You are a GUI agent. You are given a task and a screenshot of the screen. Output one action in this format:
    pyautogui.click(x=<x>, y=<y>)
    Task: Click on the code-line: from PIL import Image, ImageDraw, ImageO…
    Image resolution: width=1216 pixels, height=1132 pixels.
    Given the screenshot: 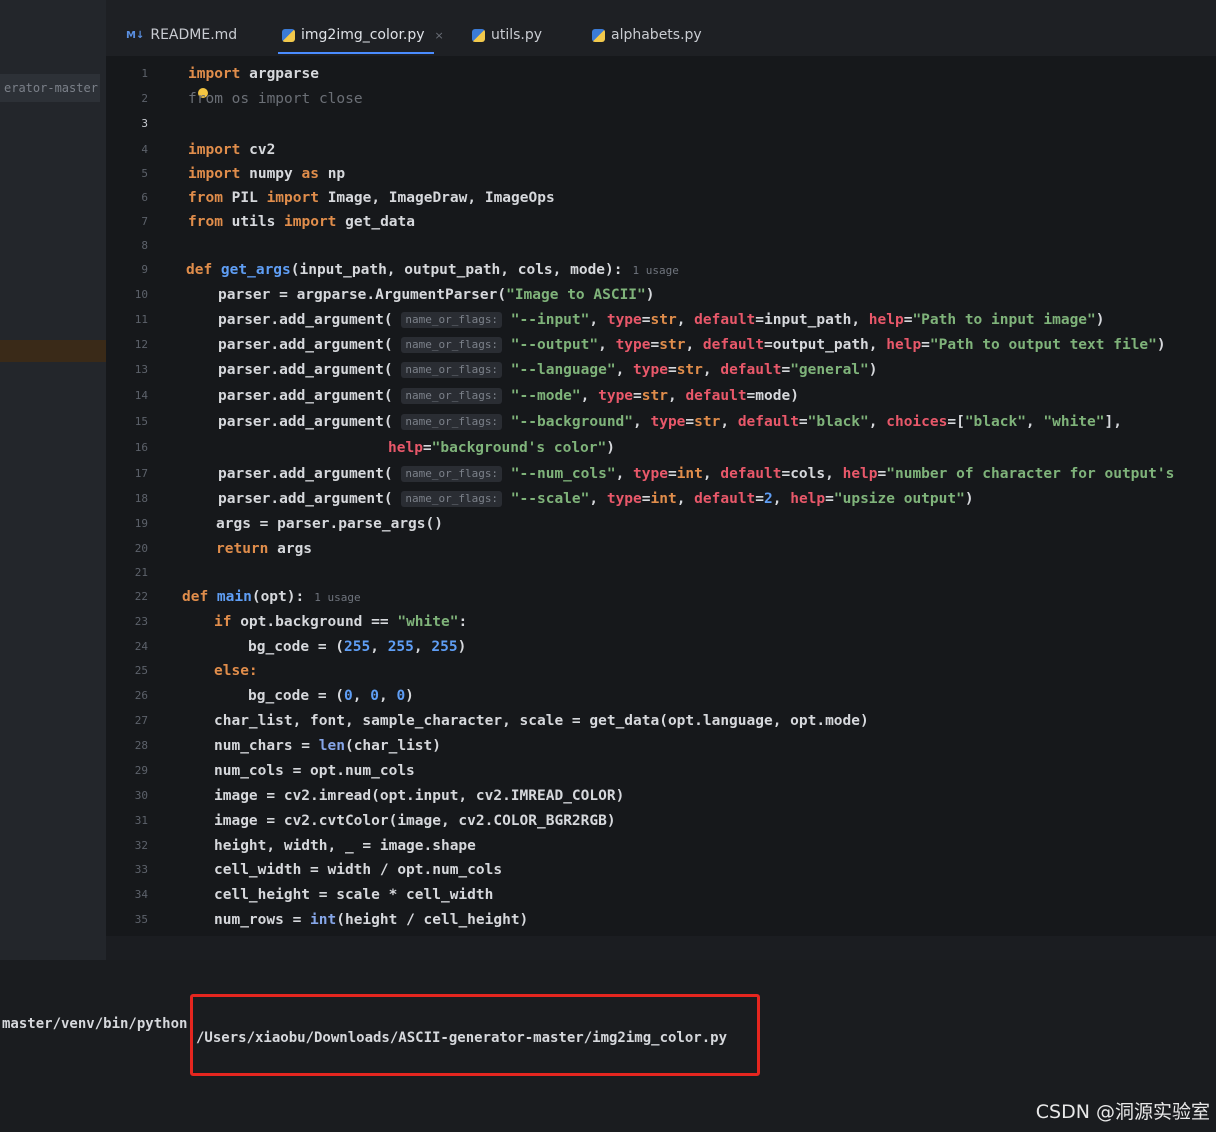 What is the action you would take?
    pyautogui.click(x=371, y=198)
    